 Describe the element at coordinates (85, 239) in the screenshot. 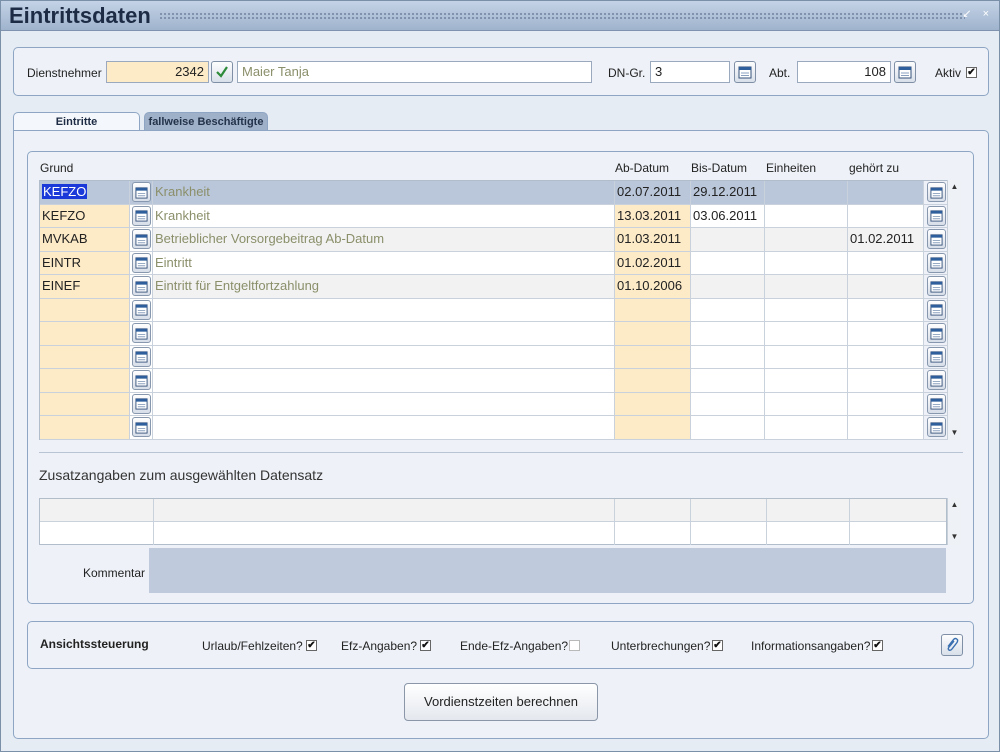

I see `cell-grund-code: MVKAB` at that location.